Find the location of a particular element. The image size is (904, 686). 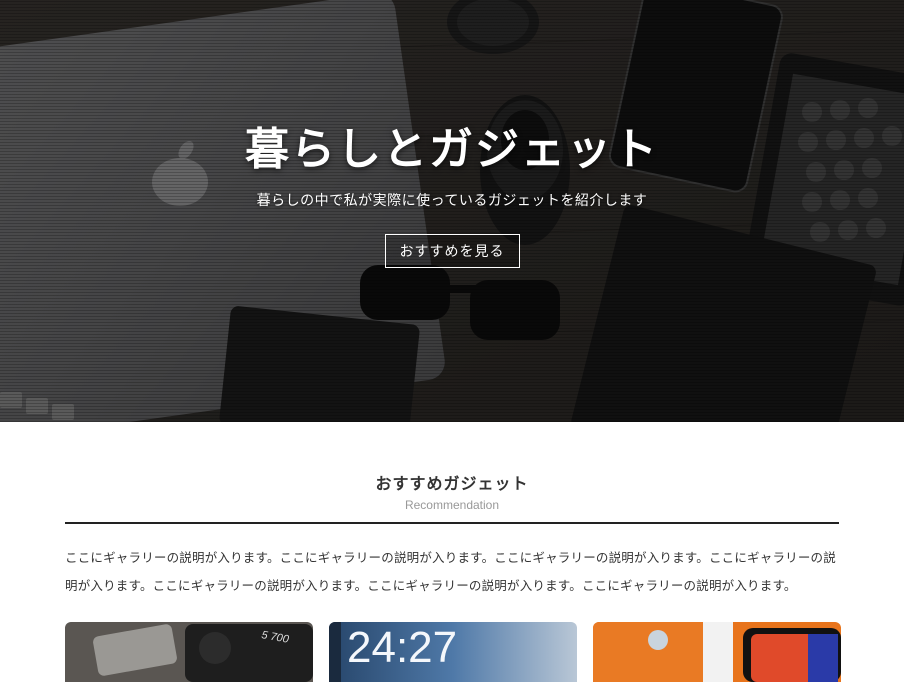

gallery-card-phone: 24:27 is located at coordinates (453, 652).